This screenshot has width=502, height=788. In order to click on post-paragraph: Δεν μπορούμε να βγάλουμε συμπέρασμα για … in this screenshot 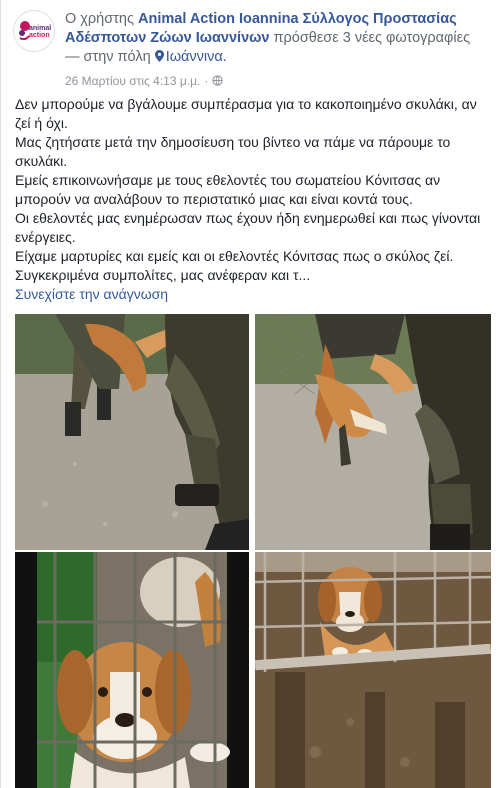, I will do `click(246, 113)`.